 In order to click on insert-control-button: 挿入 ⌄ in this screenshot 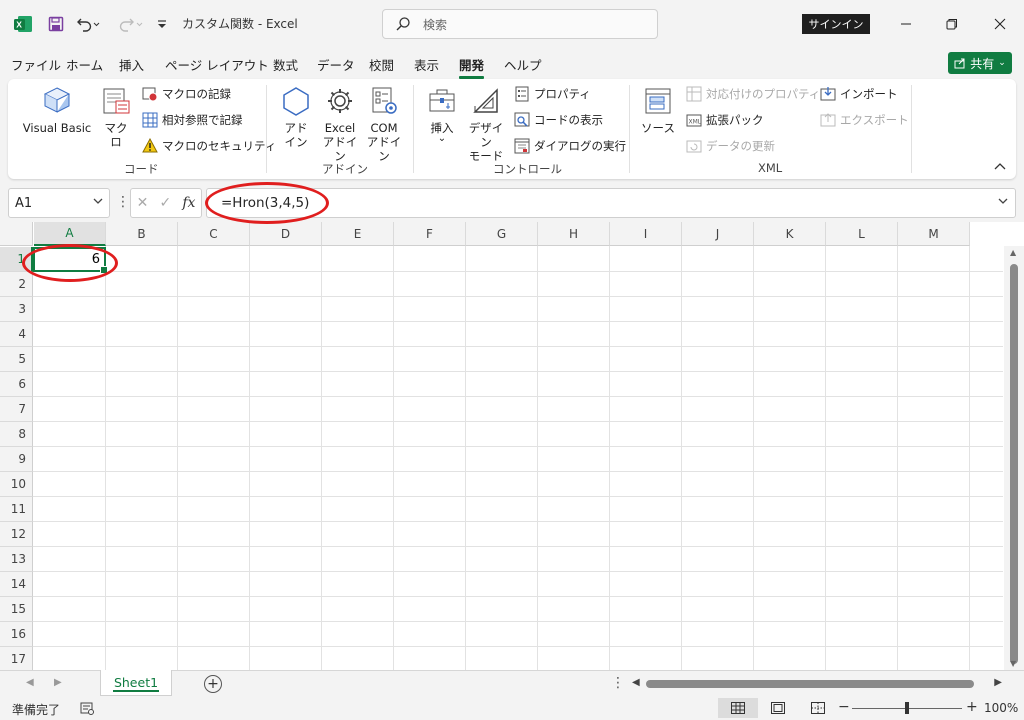, I will do `click(442, 114)`.